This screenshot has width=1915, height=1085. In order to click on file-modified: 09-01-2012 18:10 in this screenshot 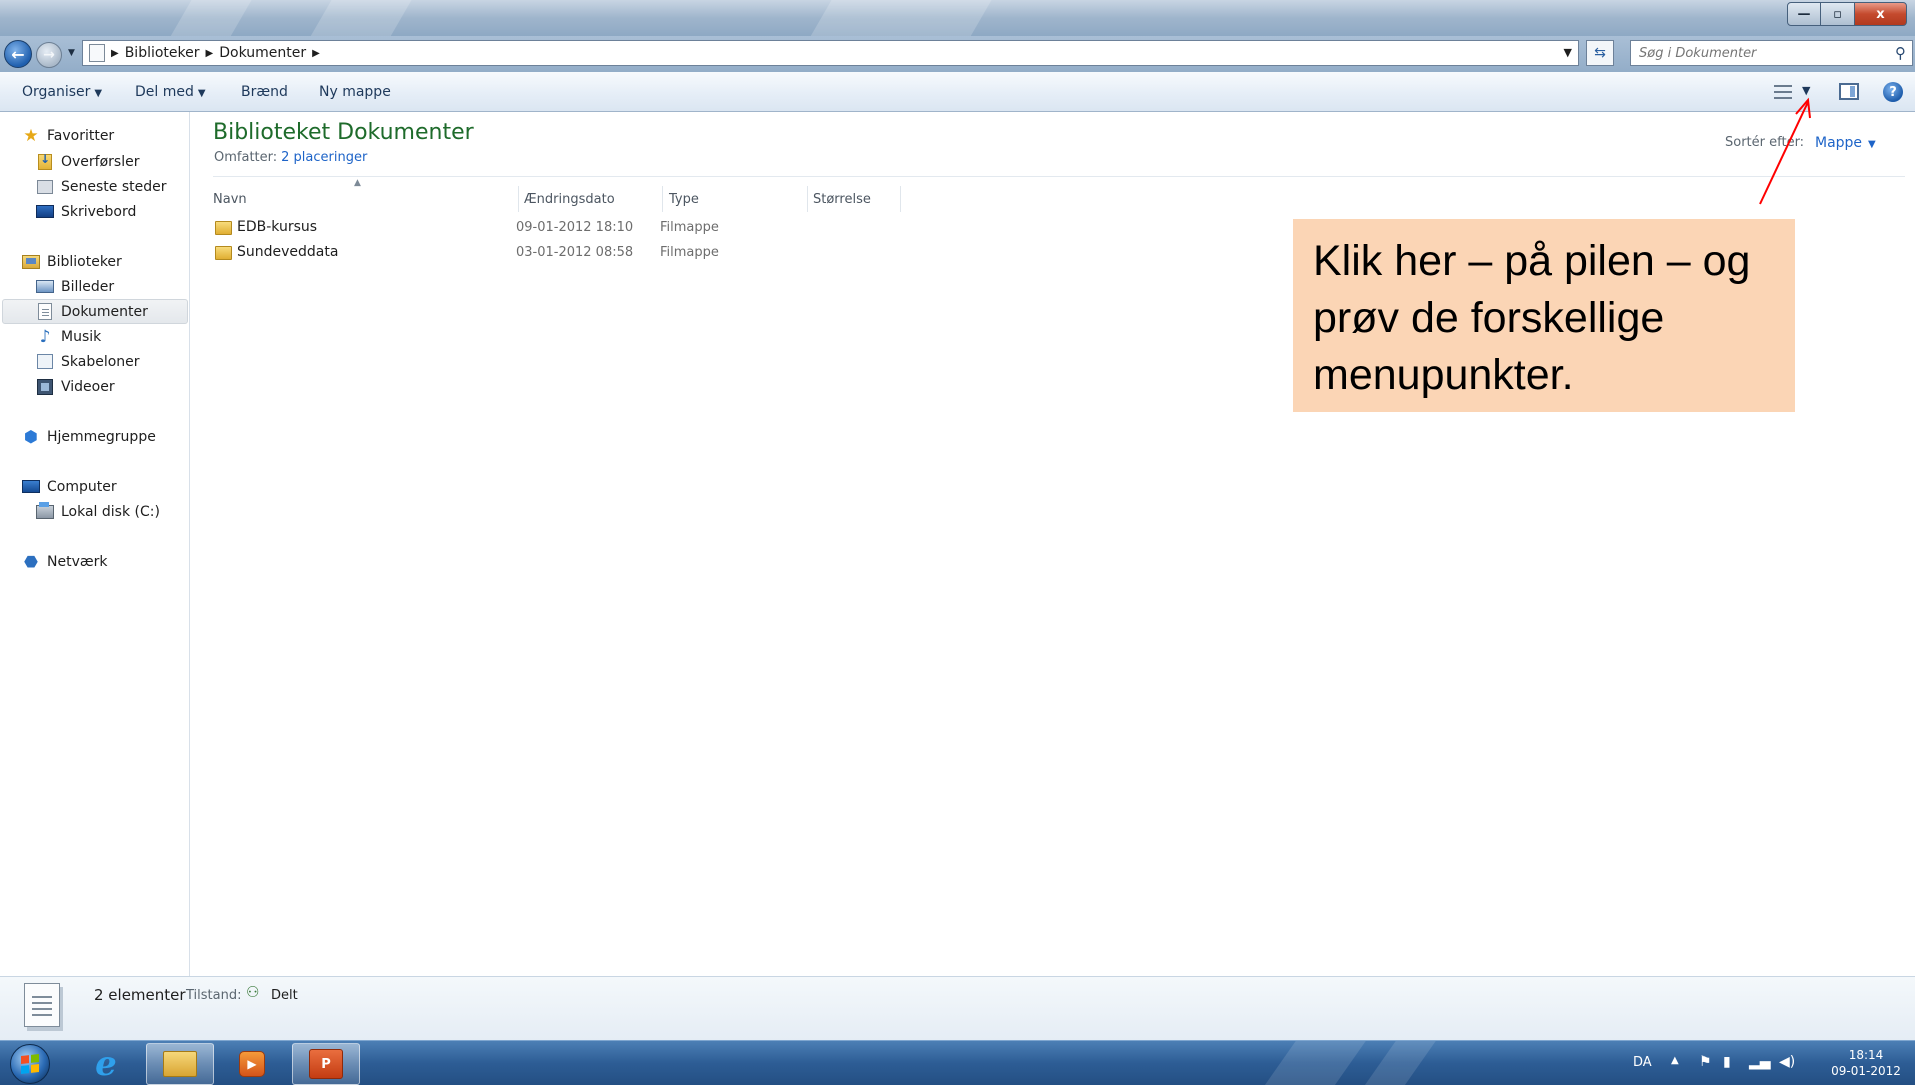, I will do `click(575, 227)`.